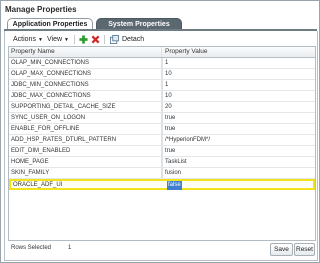 This screenshot has height=263, width=320. I want to click on property-name-cell: OLAP_MAX_CONNECTIONS, so click(85, 74).